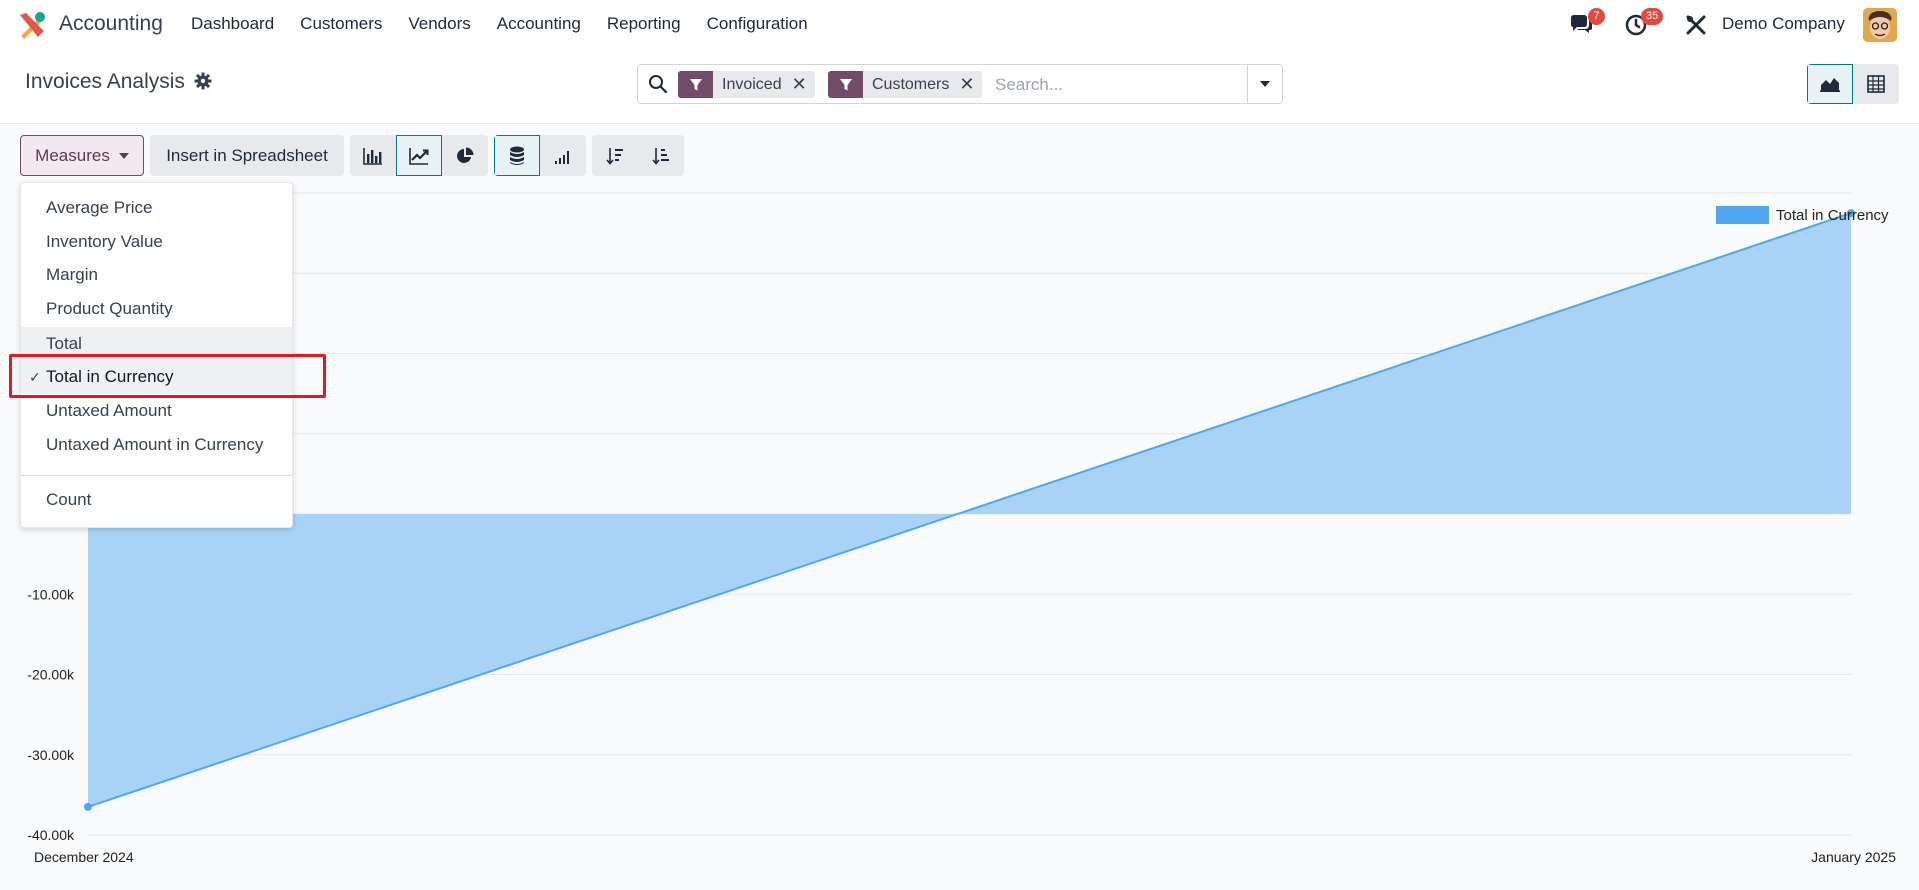 The width and height of the screenshot is (1919, 890). I want to click on stack-options-group, so click(540, 155).